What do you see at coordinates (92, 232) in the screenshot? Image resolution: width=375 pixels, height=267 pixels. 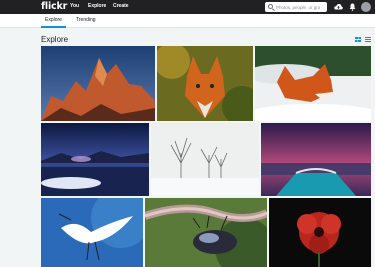 I see `white-egret-photo` at bounding box center [92, 232].